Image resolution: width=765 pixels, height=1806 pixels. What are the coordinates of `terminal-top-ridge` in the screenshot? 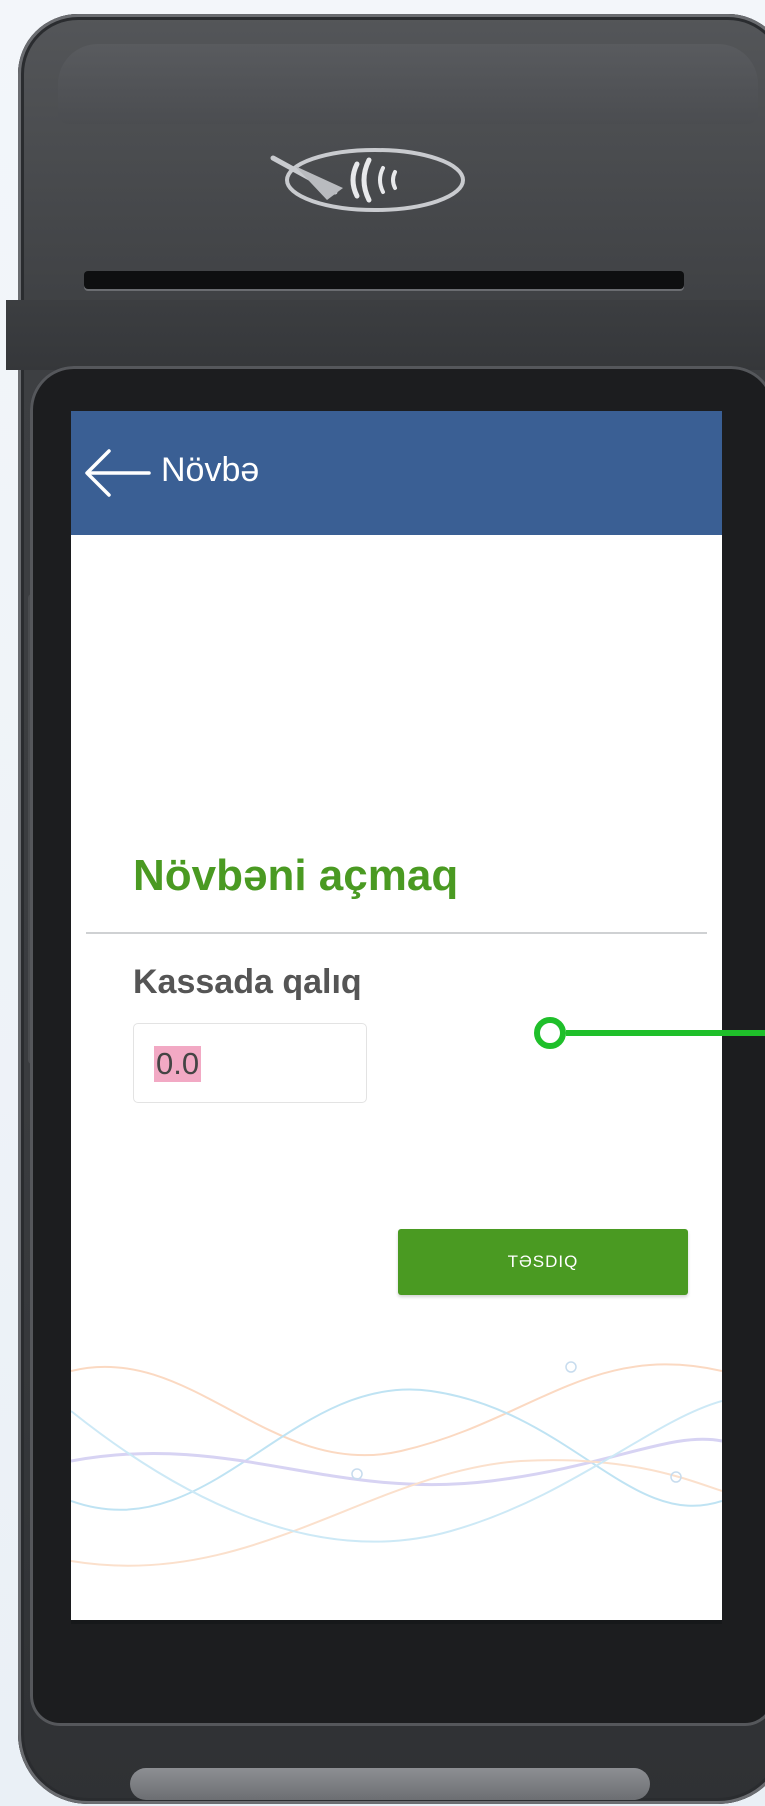 It's located at (408, 84).